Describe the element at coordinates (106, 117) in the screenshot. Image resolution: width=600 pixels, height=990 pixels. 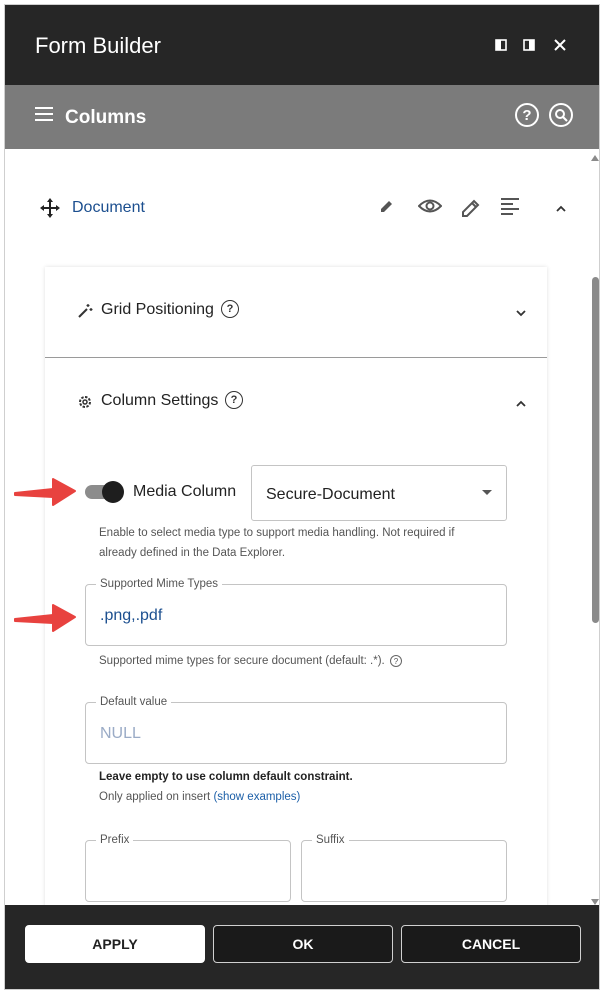
I see `header-title: Columns` at that location.